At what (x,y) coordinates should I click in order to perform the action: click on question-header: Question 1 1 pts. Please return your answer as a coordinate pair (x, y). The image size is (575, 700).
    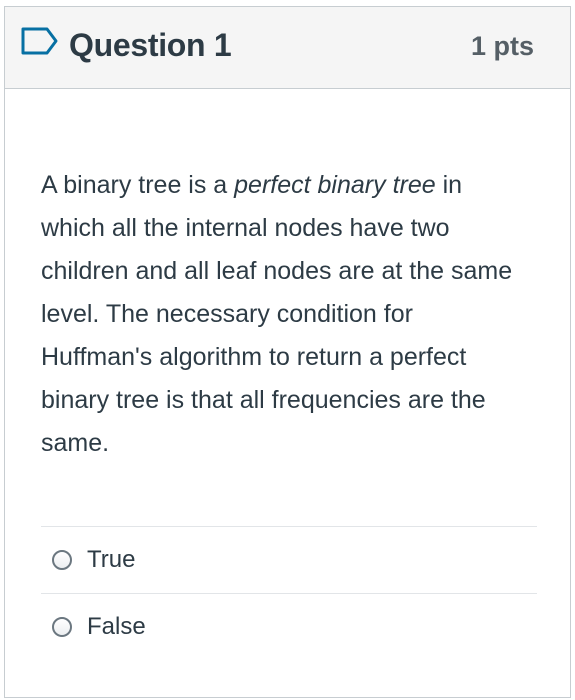
    Looking at the image, I should click on (287, 48).